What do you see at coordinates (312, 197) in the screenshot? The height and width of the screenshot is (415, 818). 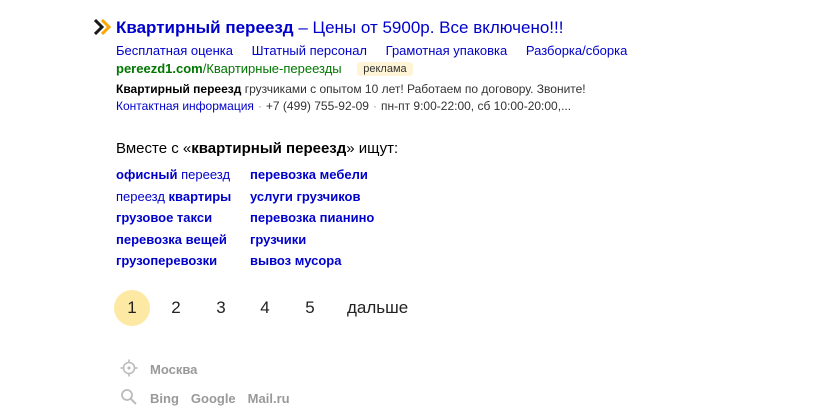 I see `related-link: услуги грузчиков` at bounding box center [312, 197].